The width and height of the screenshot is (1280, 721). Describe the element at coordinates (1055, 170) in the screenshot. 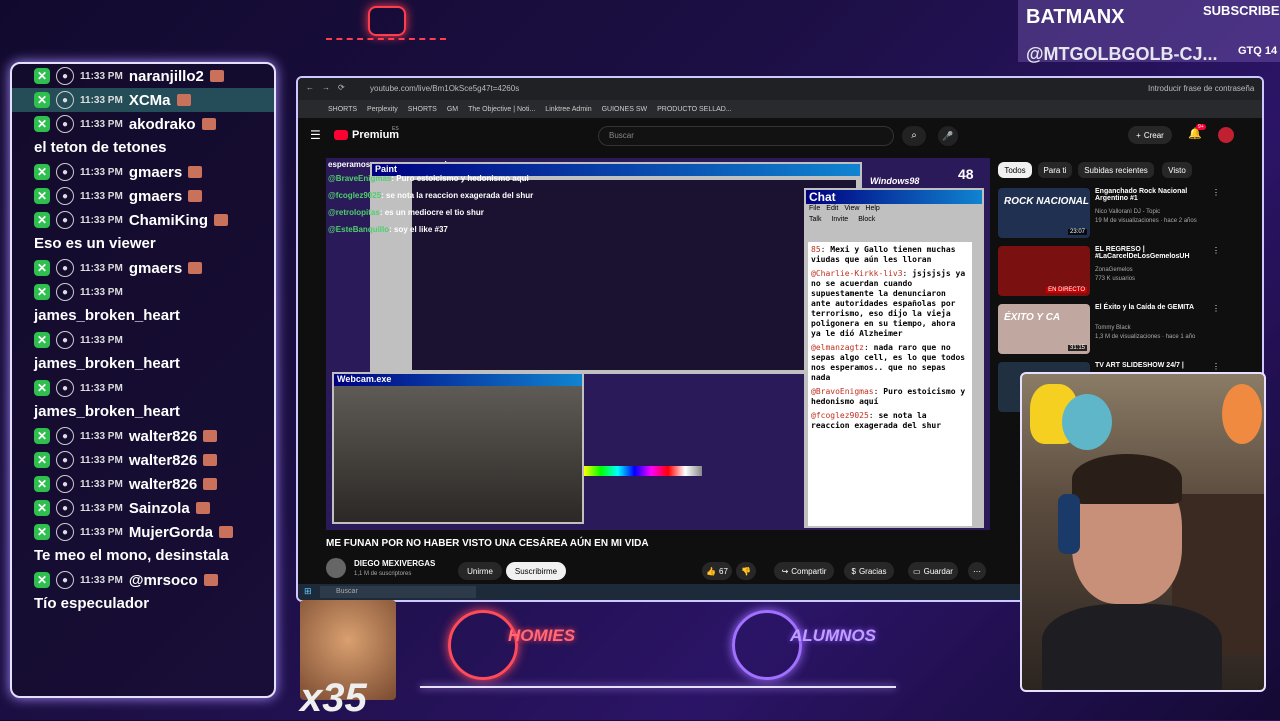

I see `filter-chip: Para ti` at that location.